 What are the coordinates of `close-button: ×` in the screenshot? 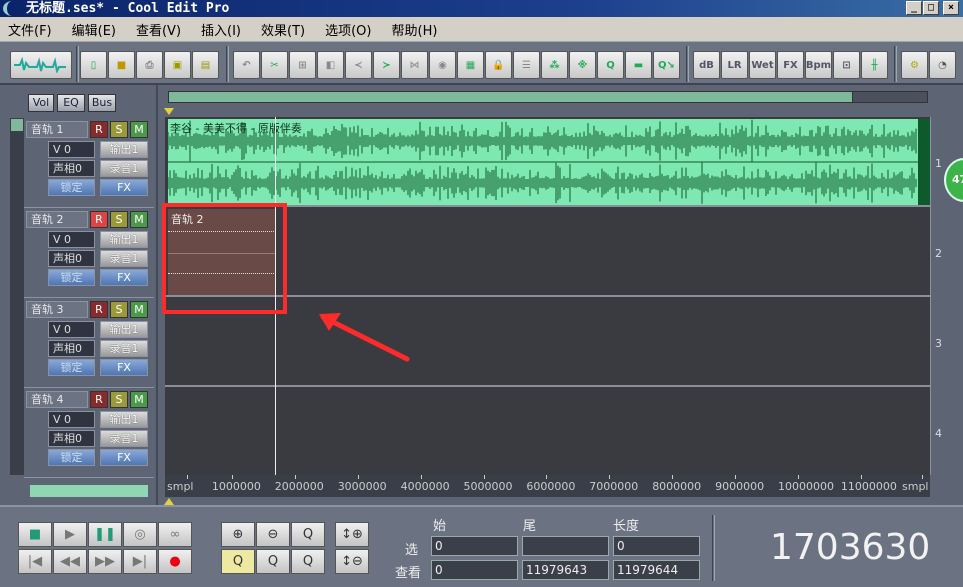 It's located at (951, 8).